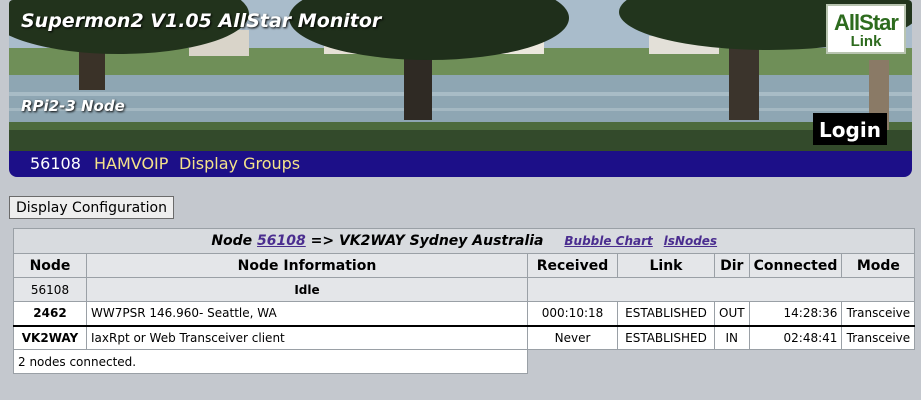 This screenshot has width=921, height=400. I want to click on row-node-information: IaxRpt or Web Transceiver client, so click(307, 337).